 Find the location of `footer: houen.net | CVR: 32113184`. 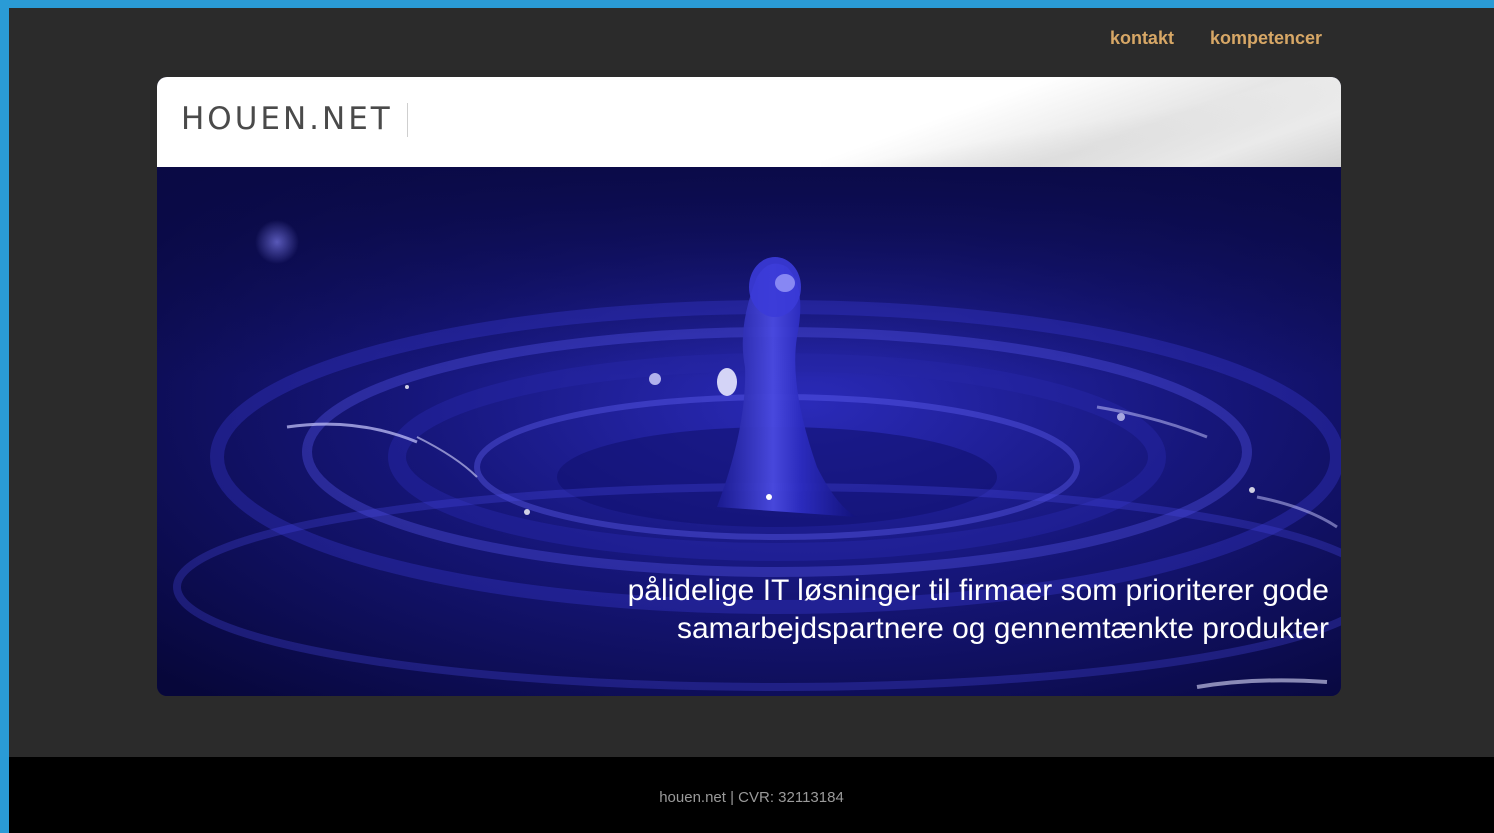

footer: houen.net | CVR: 32113184 is located at coordinates (751, 795).